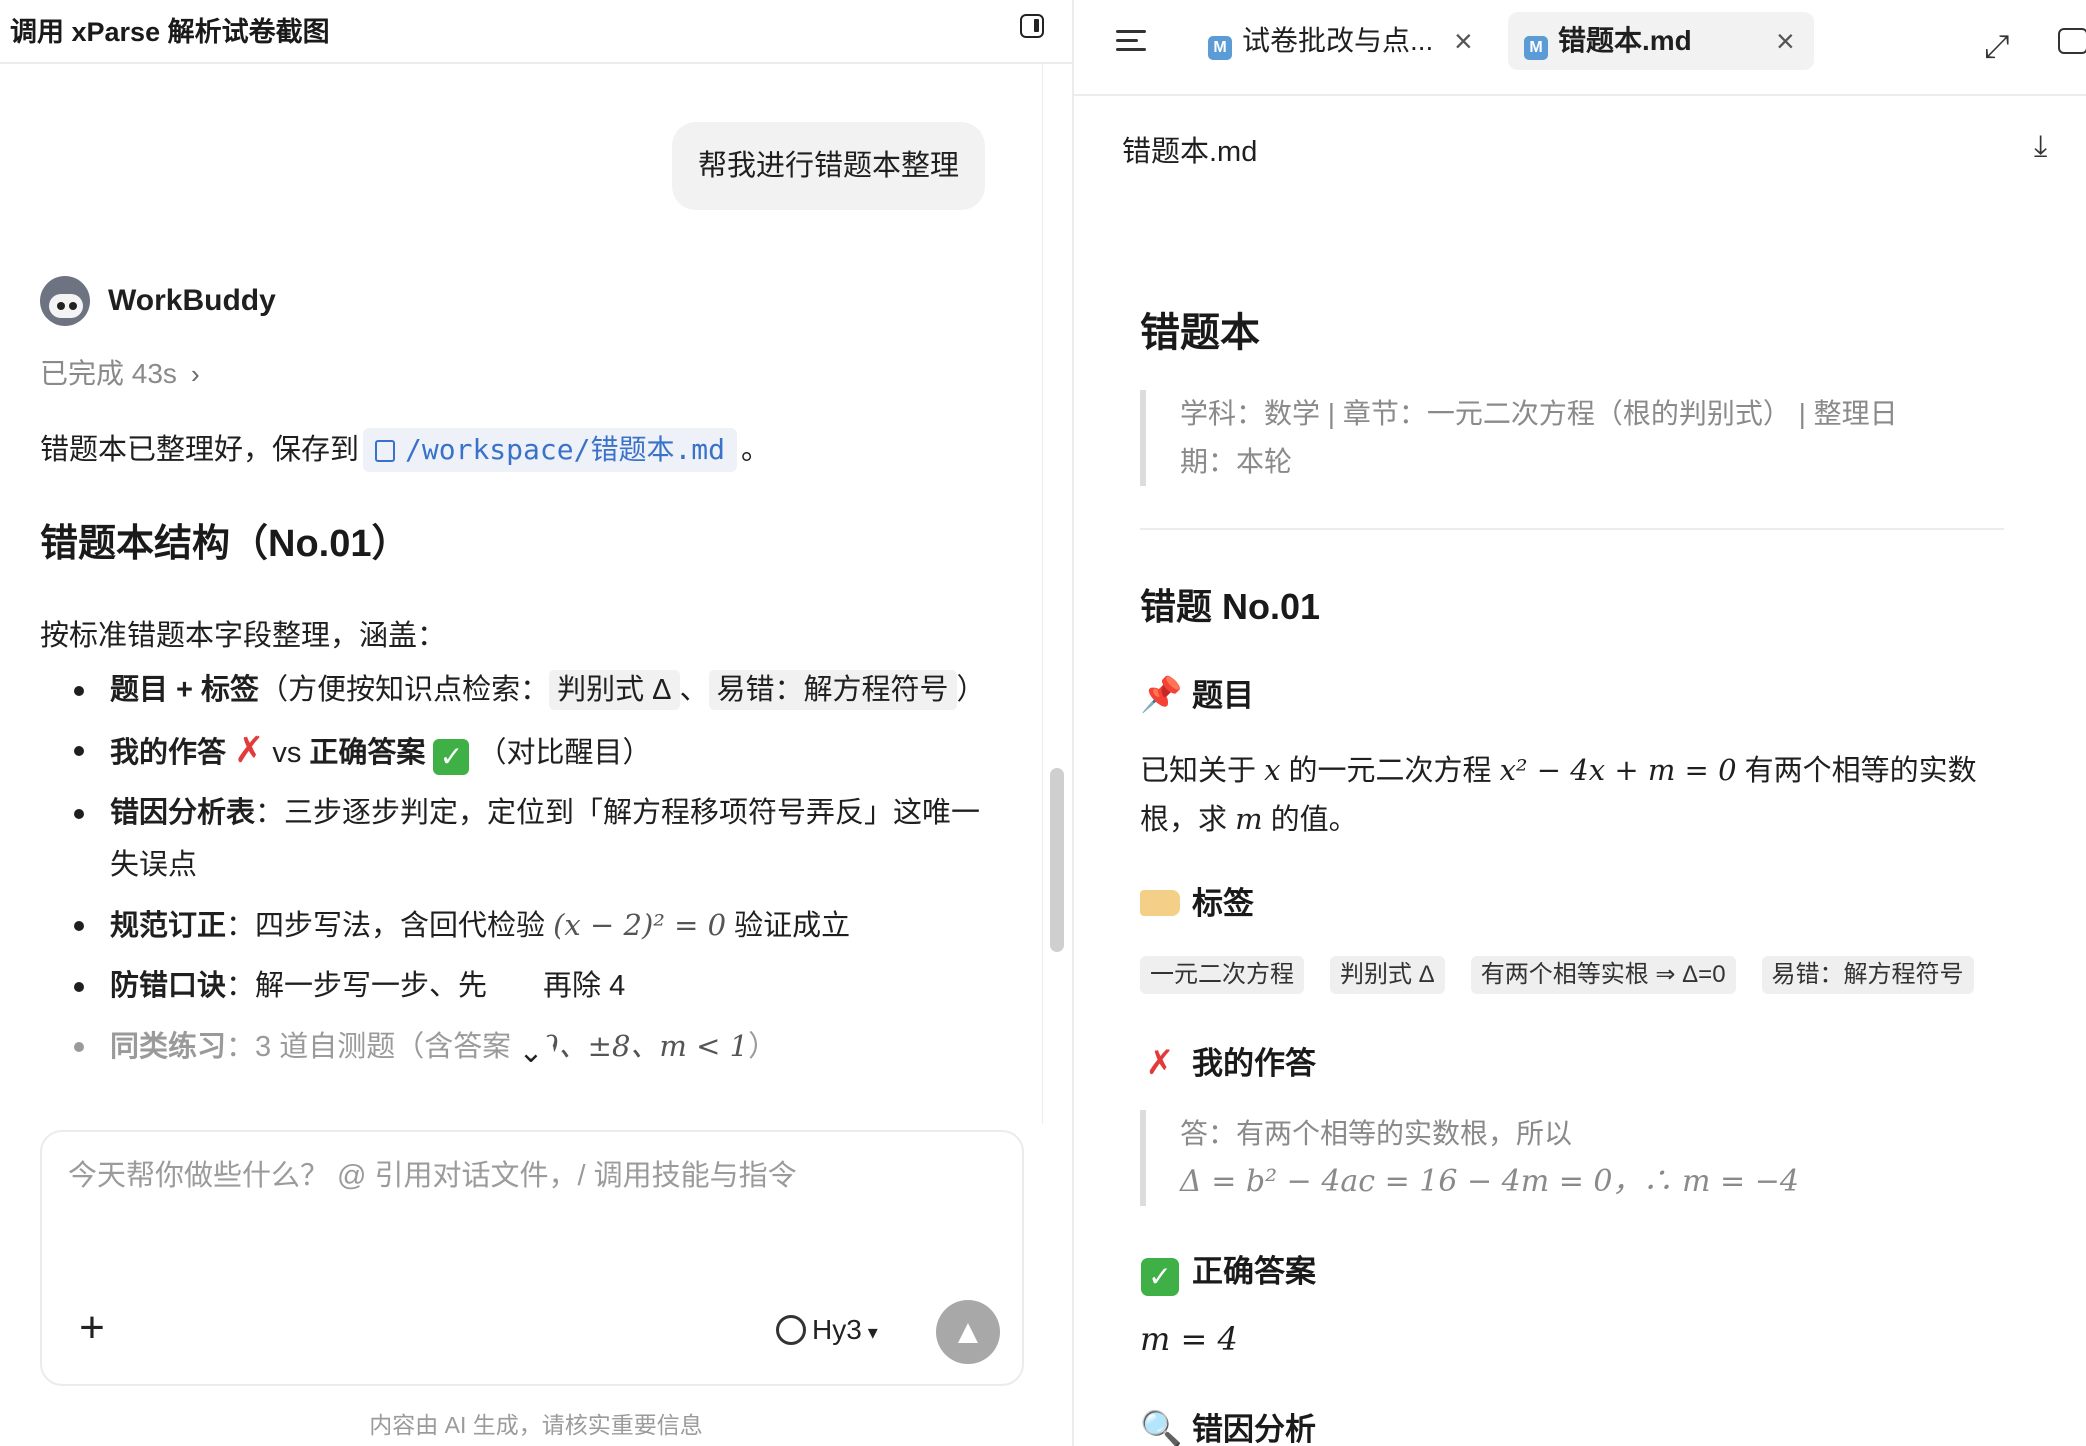  I want to click on scroll-down-button: ⌄, so click(531, 1053).